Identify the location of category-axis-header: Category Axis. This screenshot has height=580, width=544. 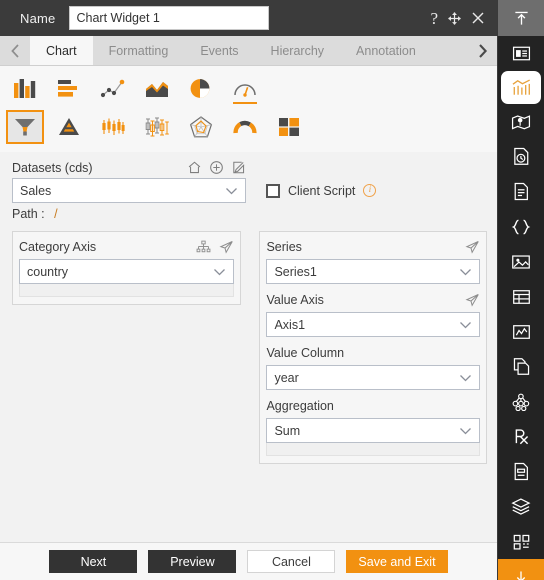
(126, 247).